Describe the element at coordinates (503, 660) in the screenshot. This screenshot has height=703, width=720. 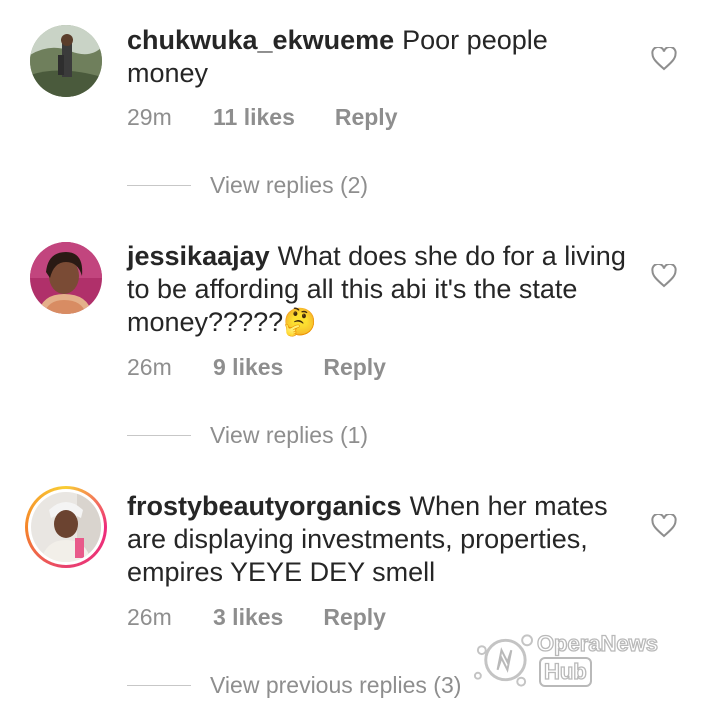
I see `opera-news-logo-icon` at that location.